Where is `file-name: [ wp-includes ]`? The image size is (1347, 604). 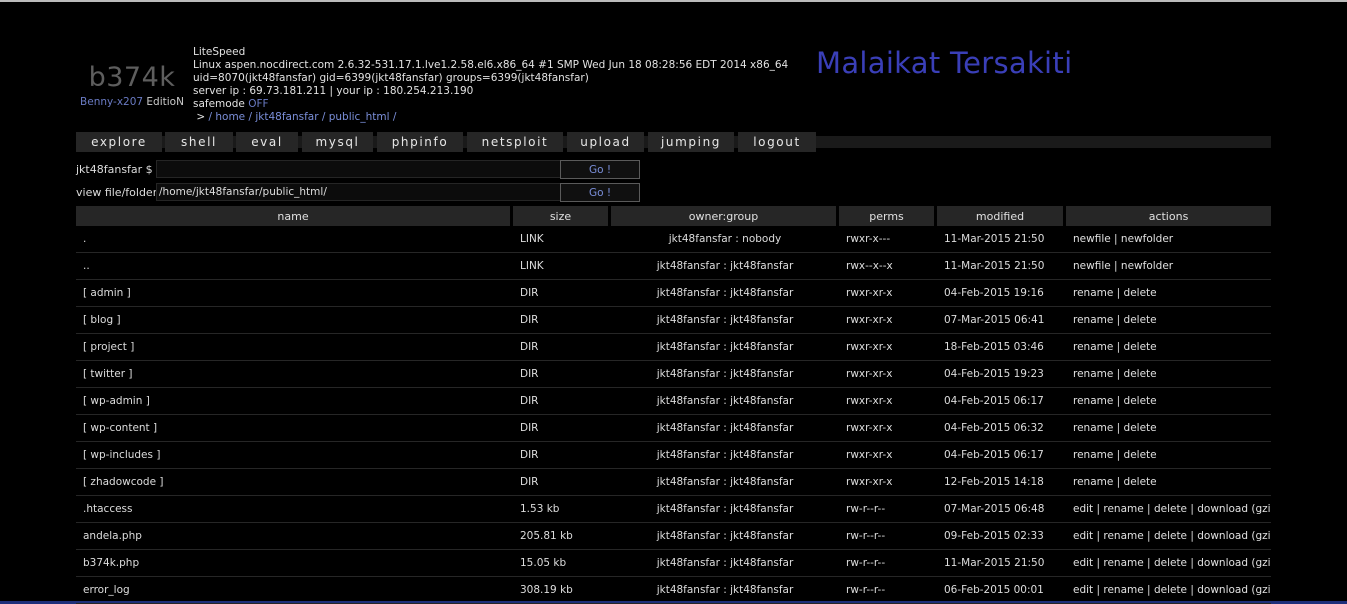 file-name: [ wp-includes ] is located at coordinates (294, 455).